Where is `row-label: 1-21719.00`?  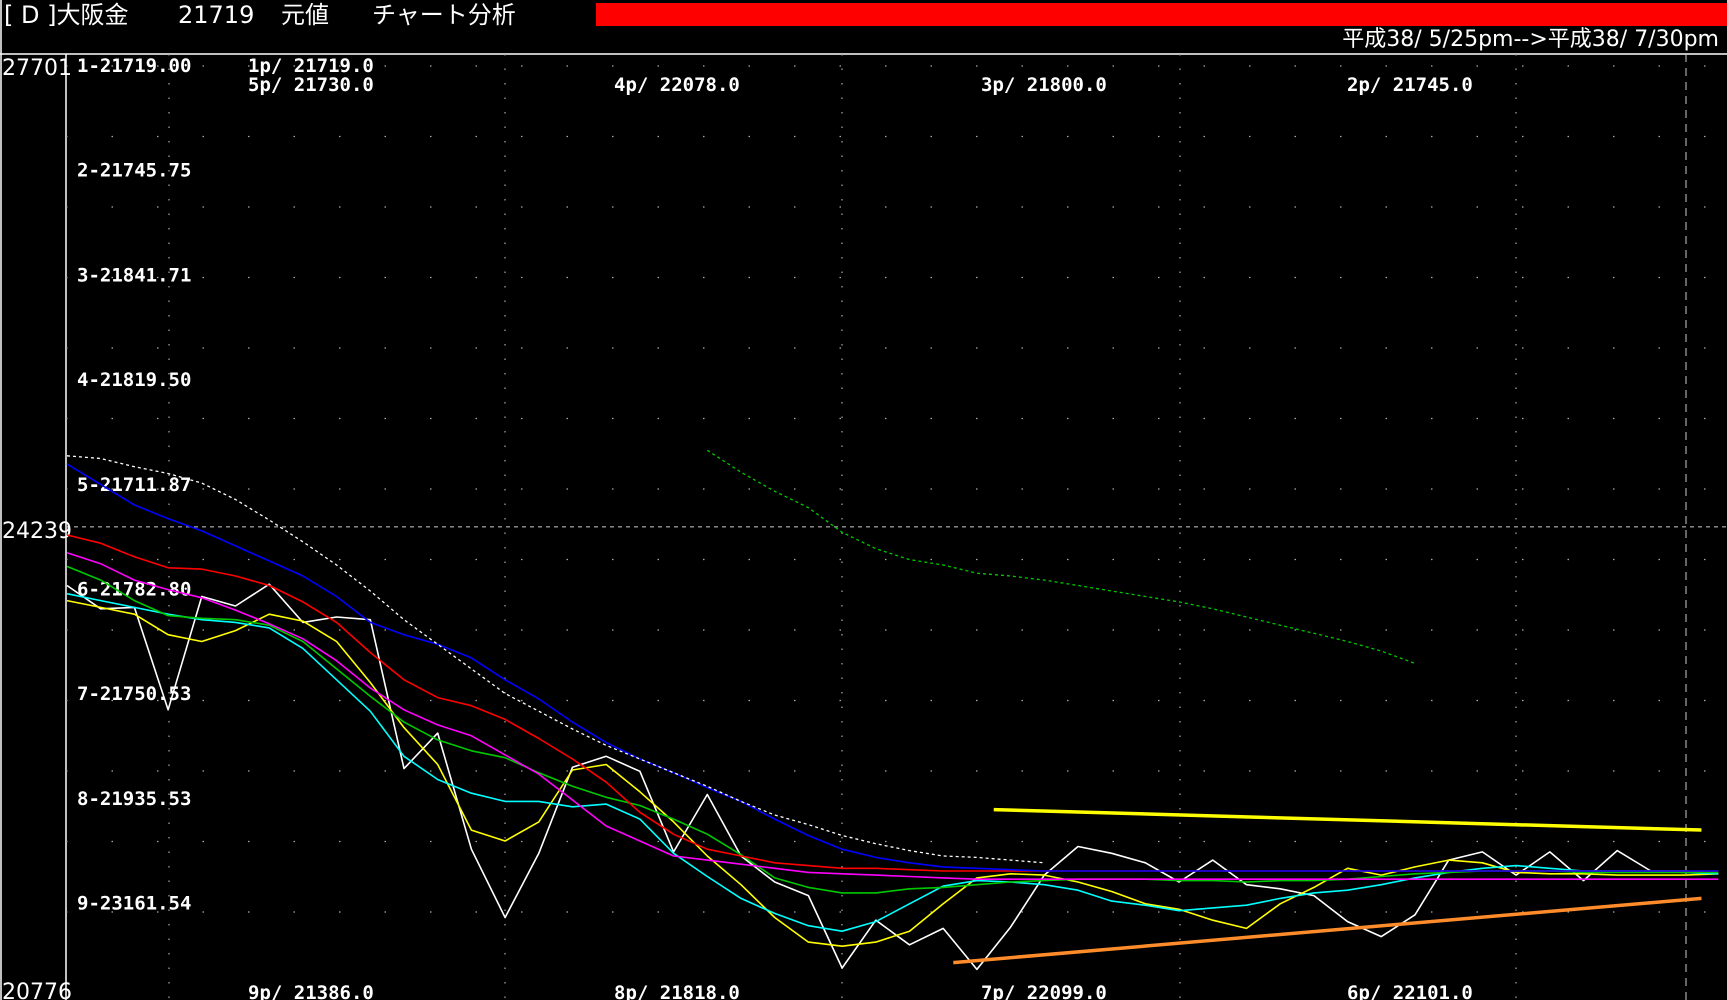 row-label: 1-21719.00 is located at coordinates (134, 66).